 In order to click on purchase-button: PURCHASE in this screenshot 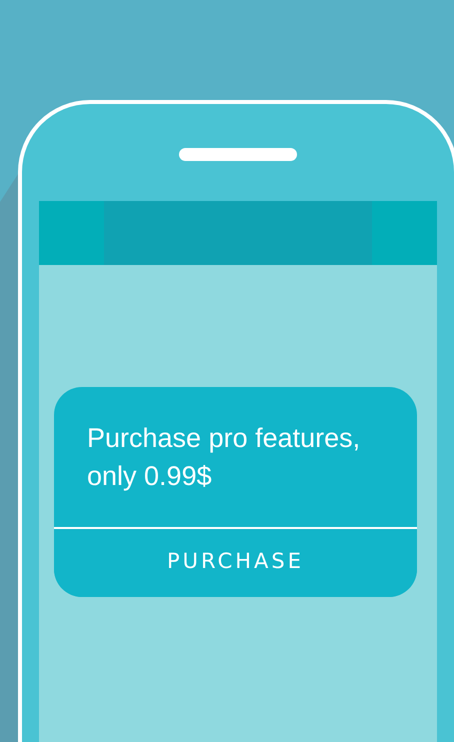, I will do `click(235, 562)`.